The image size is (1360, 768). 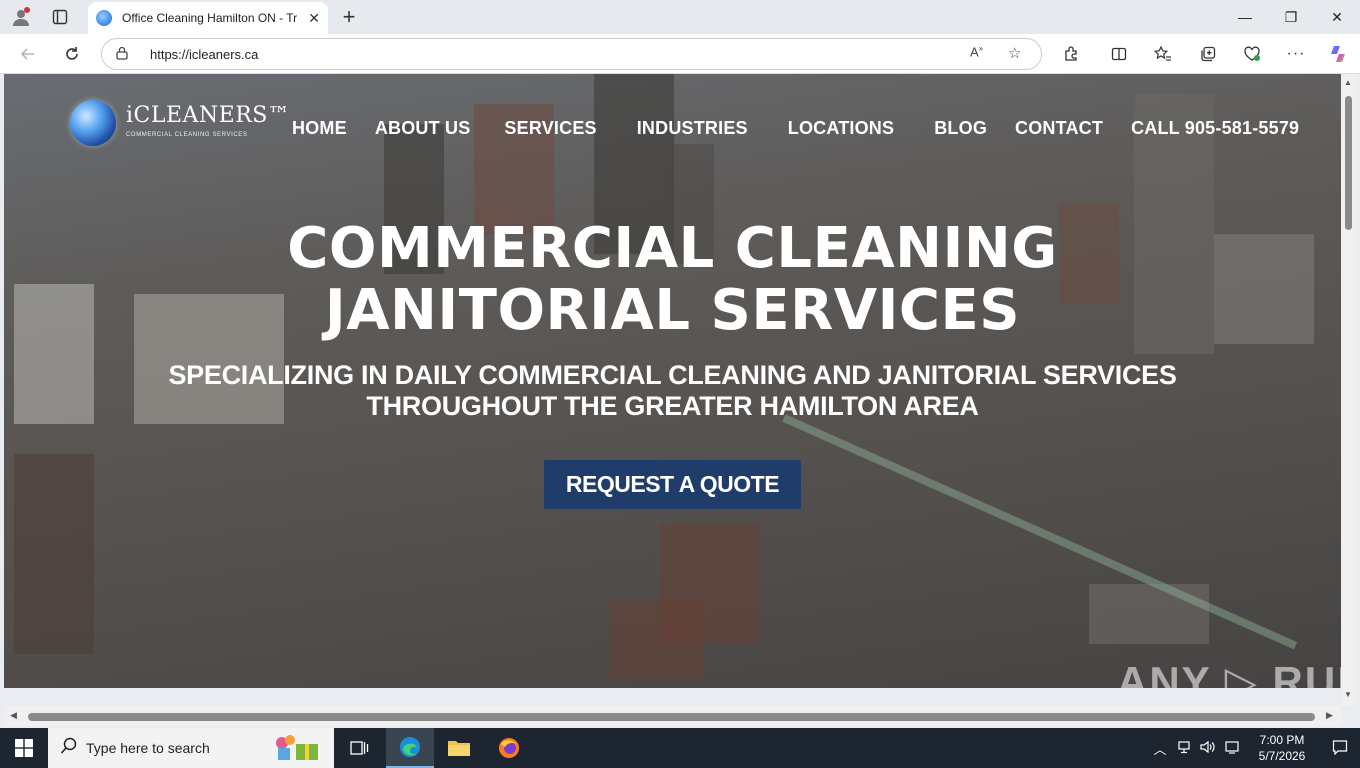 What do you see at coordinates (349, 16) in the screenshot?
I see `new-tab-button: +` at bounding box center [349, 16].